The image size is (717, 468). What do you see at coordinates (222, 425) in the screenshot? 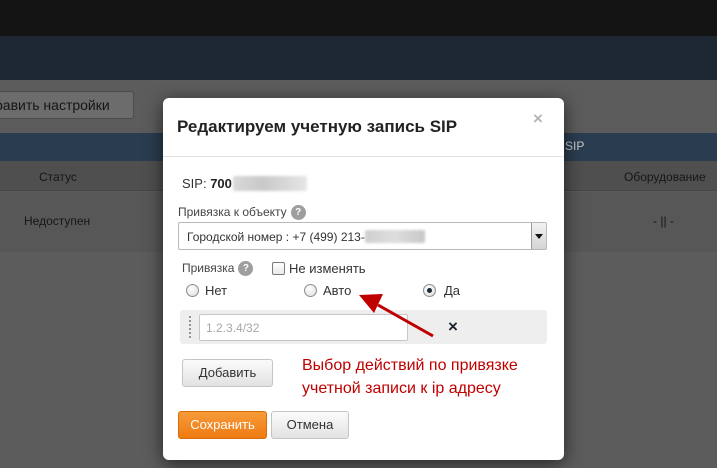
I see `save-button: Сохранить` at bounding box center [222, 425].